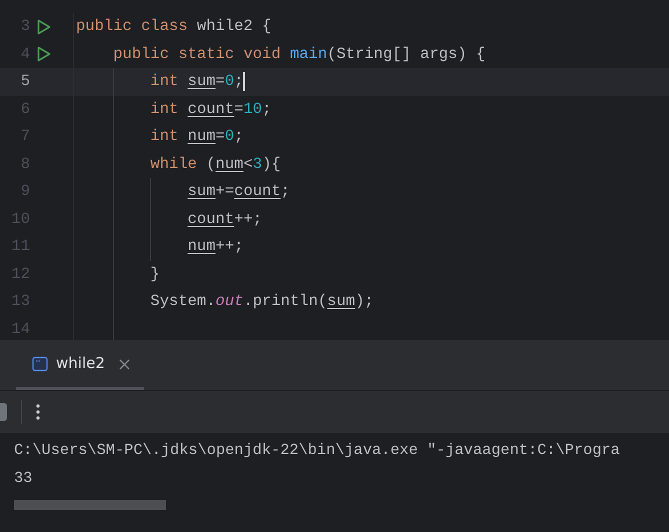 Image resolution: width=669 pixels, height=532 pixels. I want to click on code-line: public static void main(String[] args) {, so click(299, 54).